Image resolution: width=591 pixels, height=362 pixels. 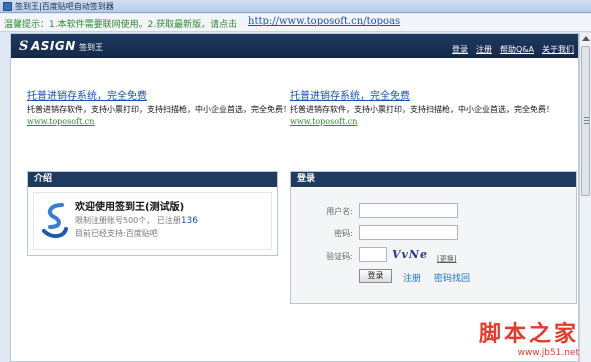 I want to click on logo-swirl-icon, so click(x=55, y=220).